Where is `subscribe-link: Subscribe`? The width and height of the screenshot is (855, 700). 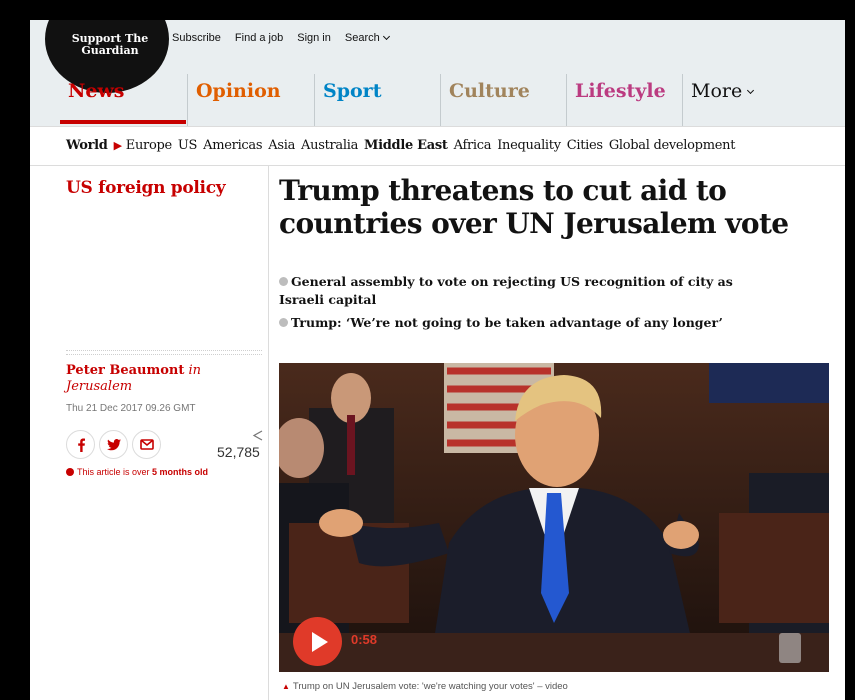 subscribe-link: Subscribe is located at coordinates (196, 38).